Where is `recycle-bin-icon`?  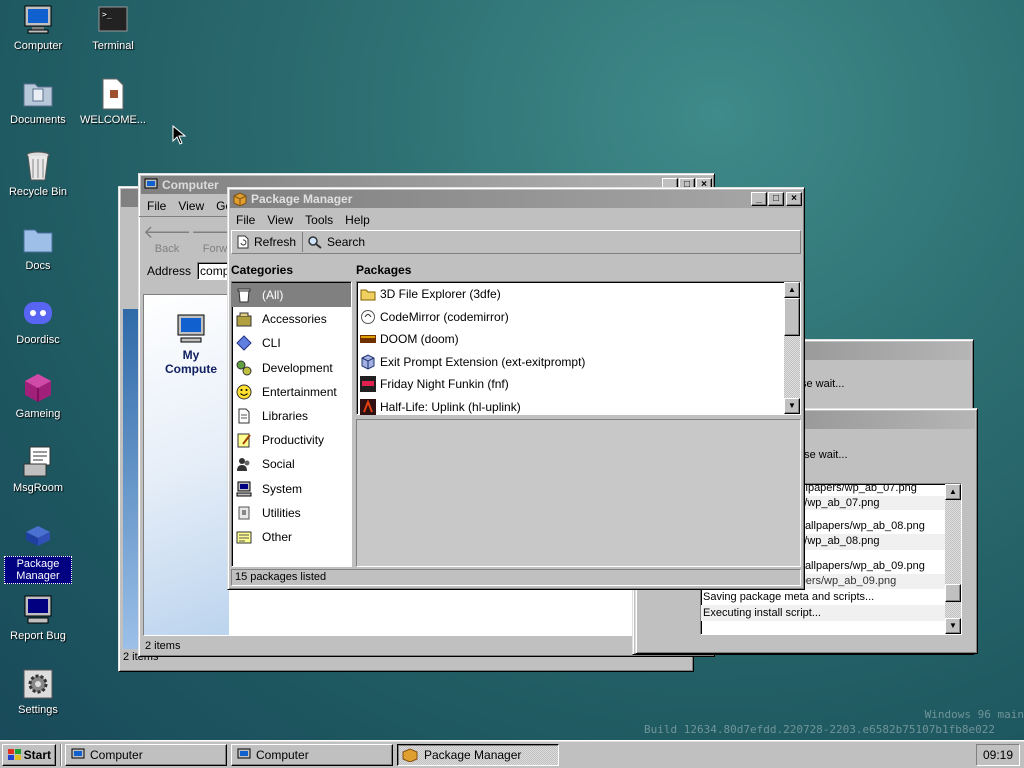
recycle-bin-icon is located at coordinates (38, 166).